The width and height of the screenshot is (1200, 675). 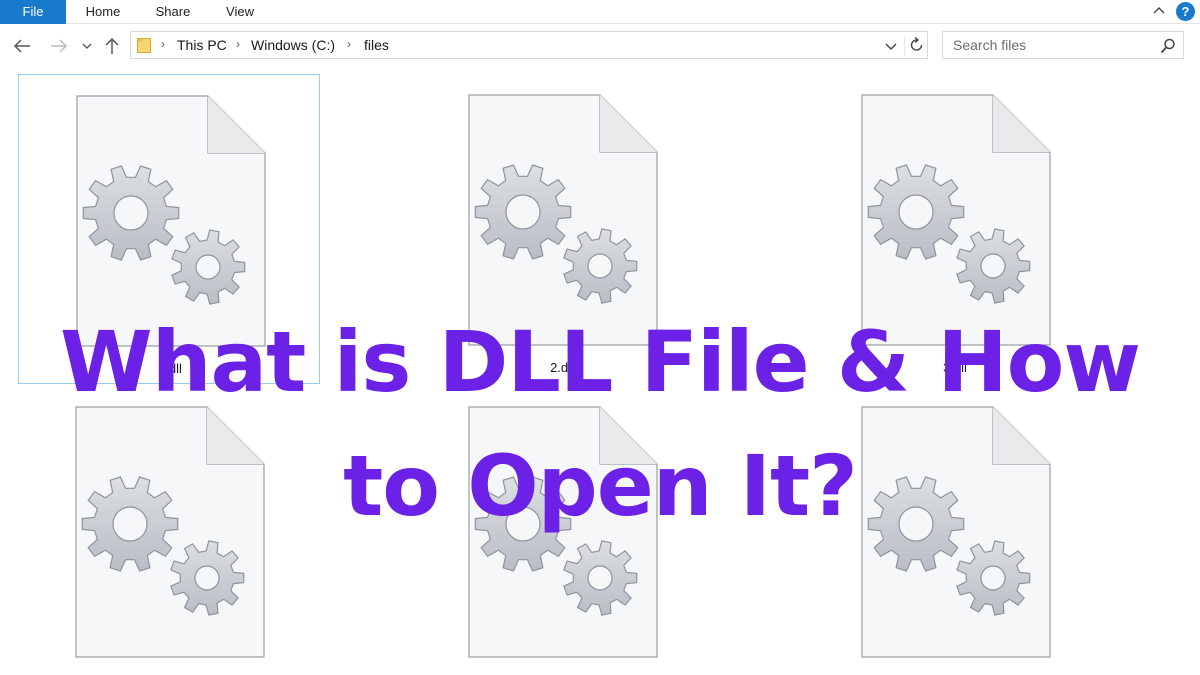 I want to click on file-item-1: 1.dll, so click(x=169, y=229).